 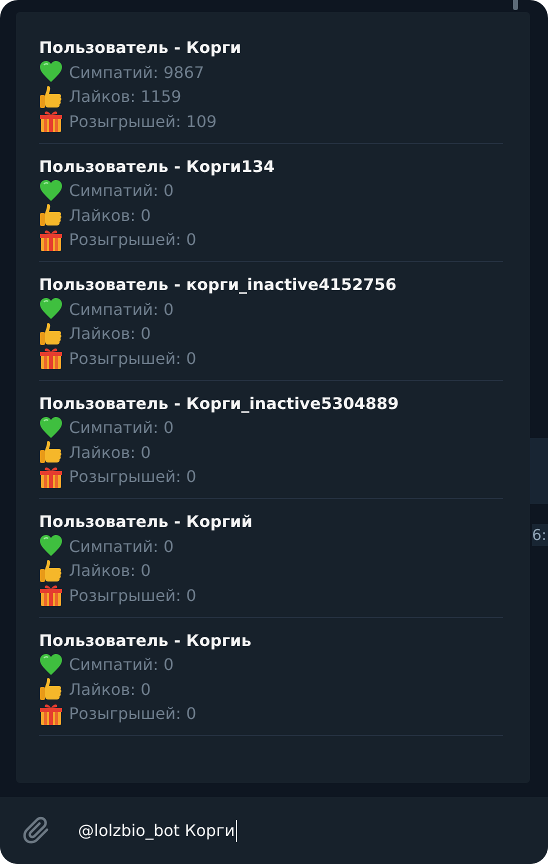 I want to click on result-title: Пользователь - Коргиь, so click(x=145, y=641).